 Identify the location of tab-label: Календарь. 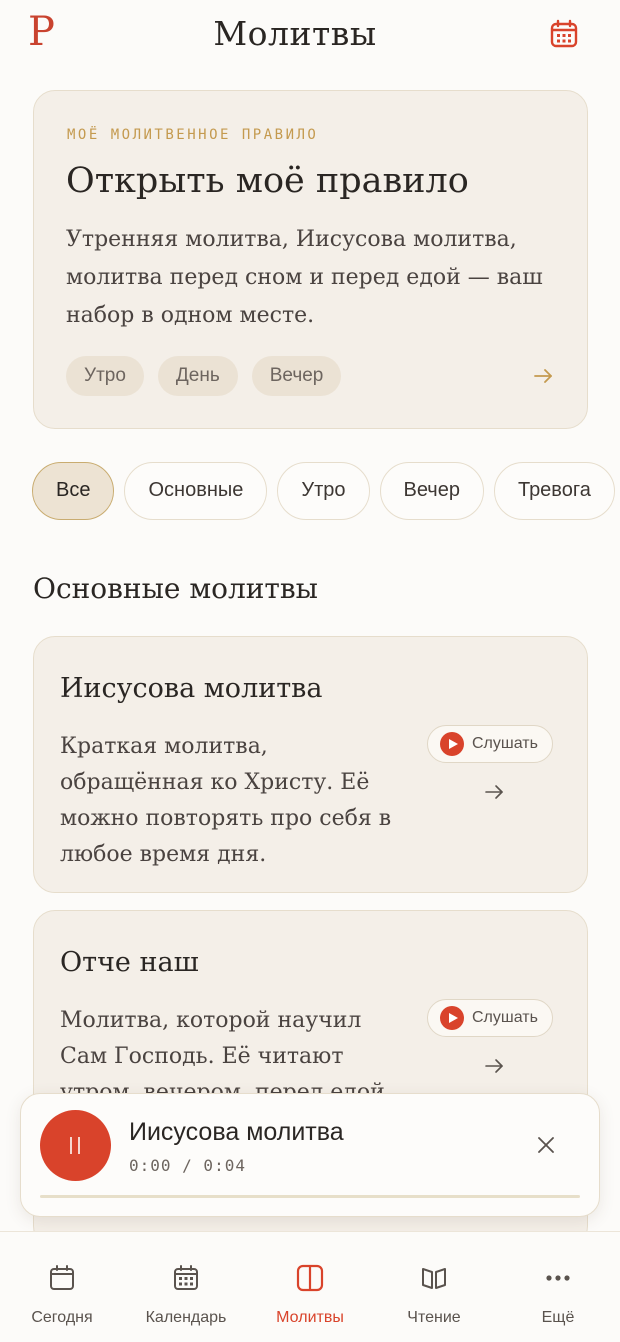
(186, 1317).